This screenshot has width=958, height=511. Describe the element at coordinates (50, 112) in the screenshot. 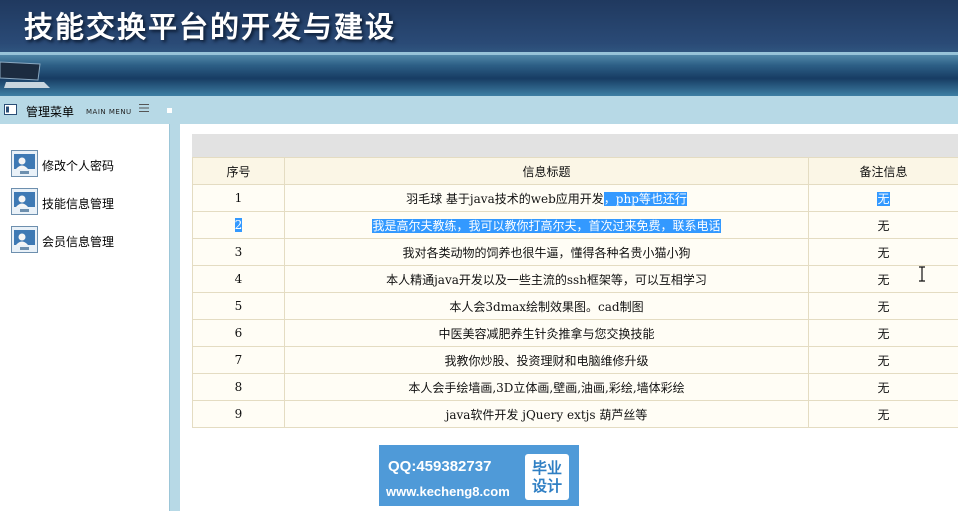

I see `menu-title: 管理菜单` at that location.